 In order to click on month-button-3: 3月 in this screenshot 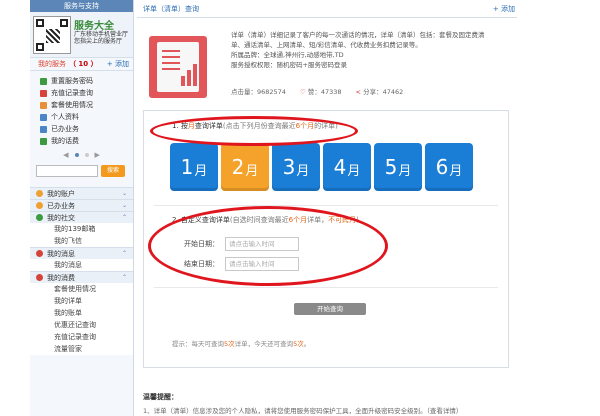, I will do `click(296, 167)`.